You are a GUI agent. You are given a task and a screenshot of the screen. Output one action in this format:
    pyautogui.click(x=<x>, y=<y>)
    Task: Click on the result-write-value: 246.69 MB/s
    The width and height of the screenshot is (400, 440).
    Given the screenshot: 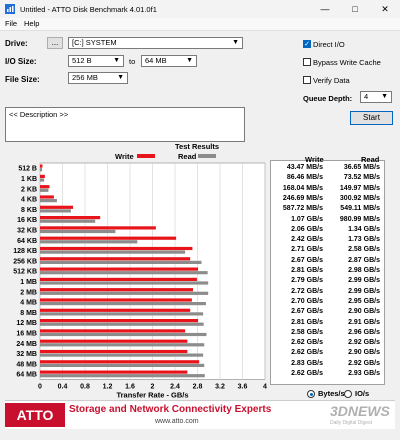 What is the action you would take?
    pyautogui.click(x=302, y=198)
    